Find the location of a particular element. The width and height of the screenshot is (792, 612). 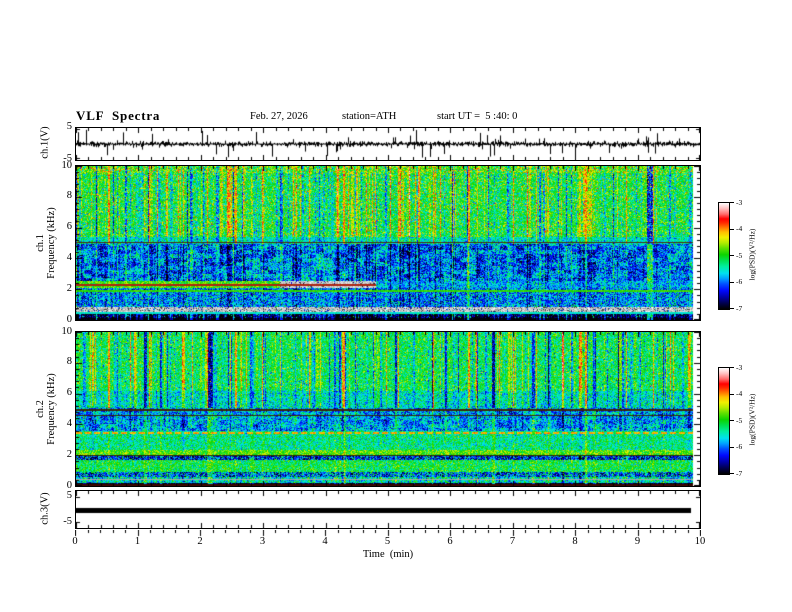

ch3-waveform-plot is located at coordinates (388, 509).